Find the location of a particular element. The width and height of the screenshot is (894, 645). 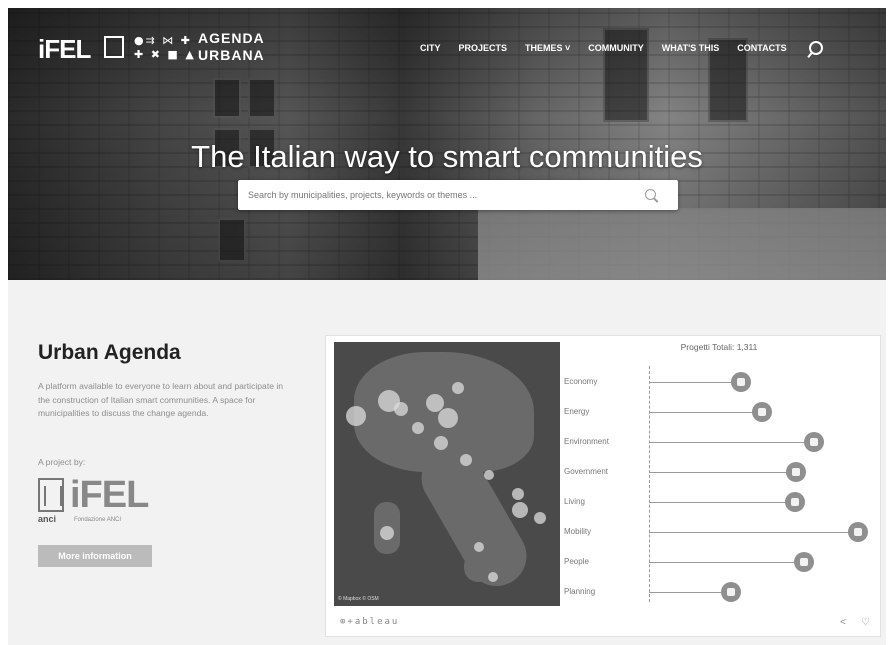

comment-icon: ♡ is located at coordinates (865, 622).